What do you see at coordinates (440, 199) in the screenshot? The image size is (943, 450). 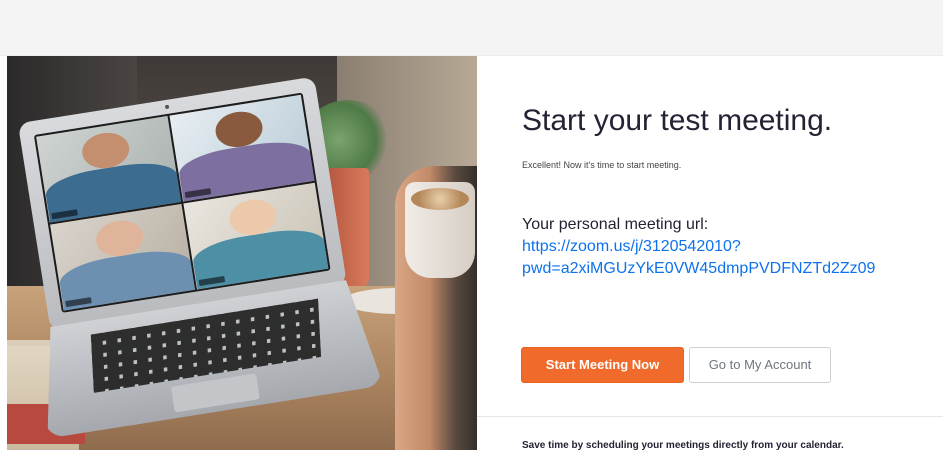 I see `coffee-cup-top` at bounding box center [440, 199].